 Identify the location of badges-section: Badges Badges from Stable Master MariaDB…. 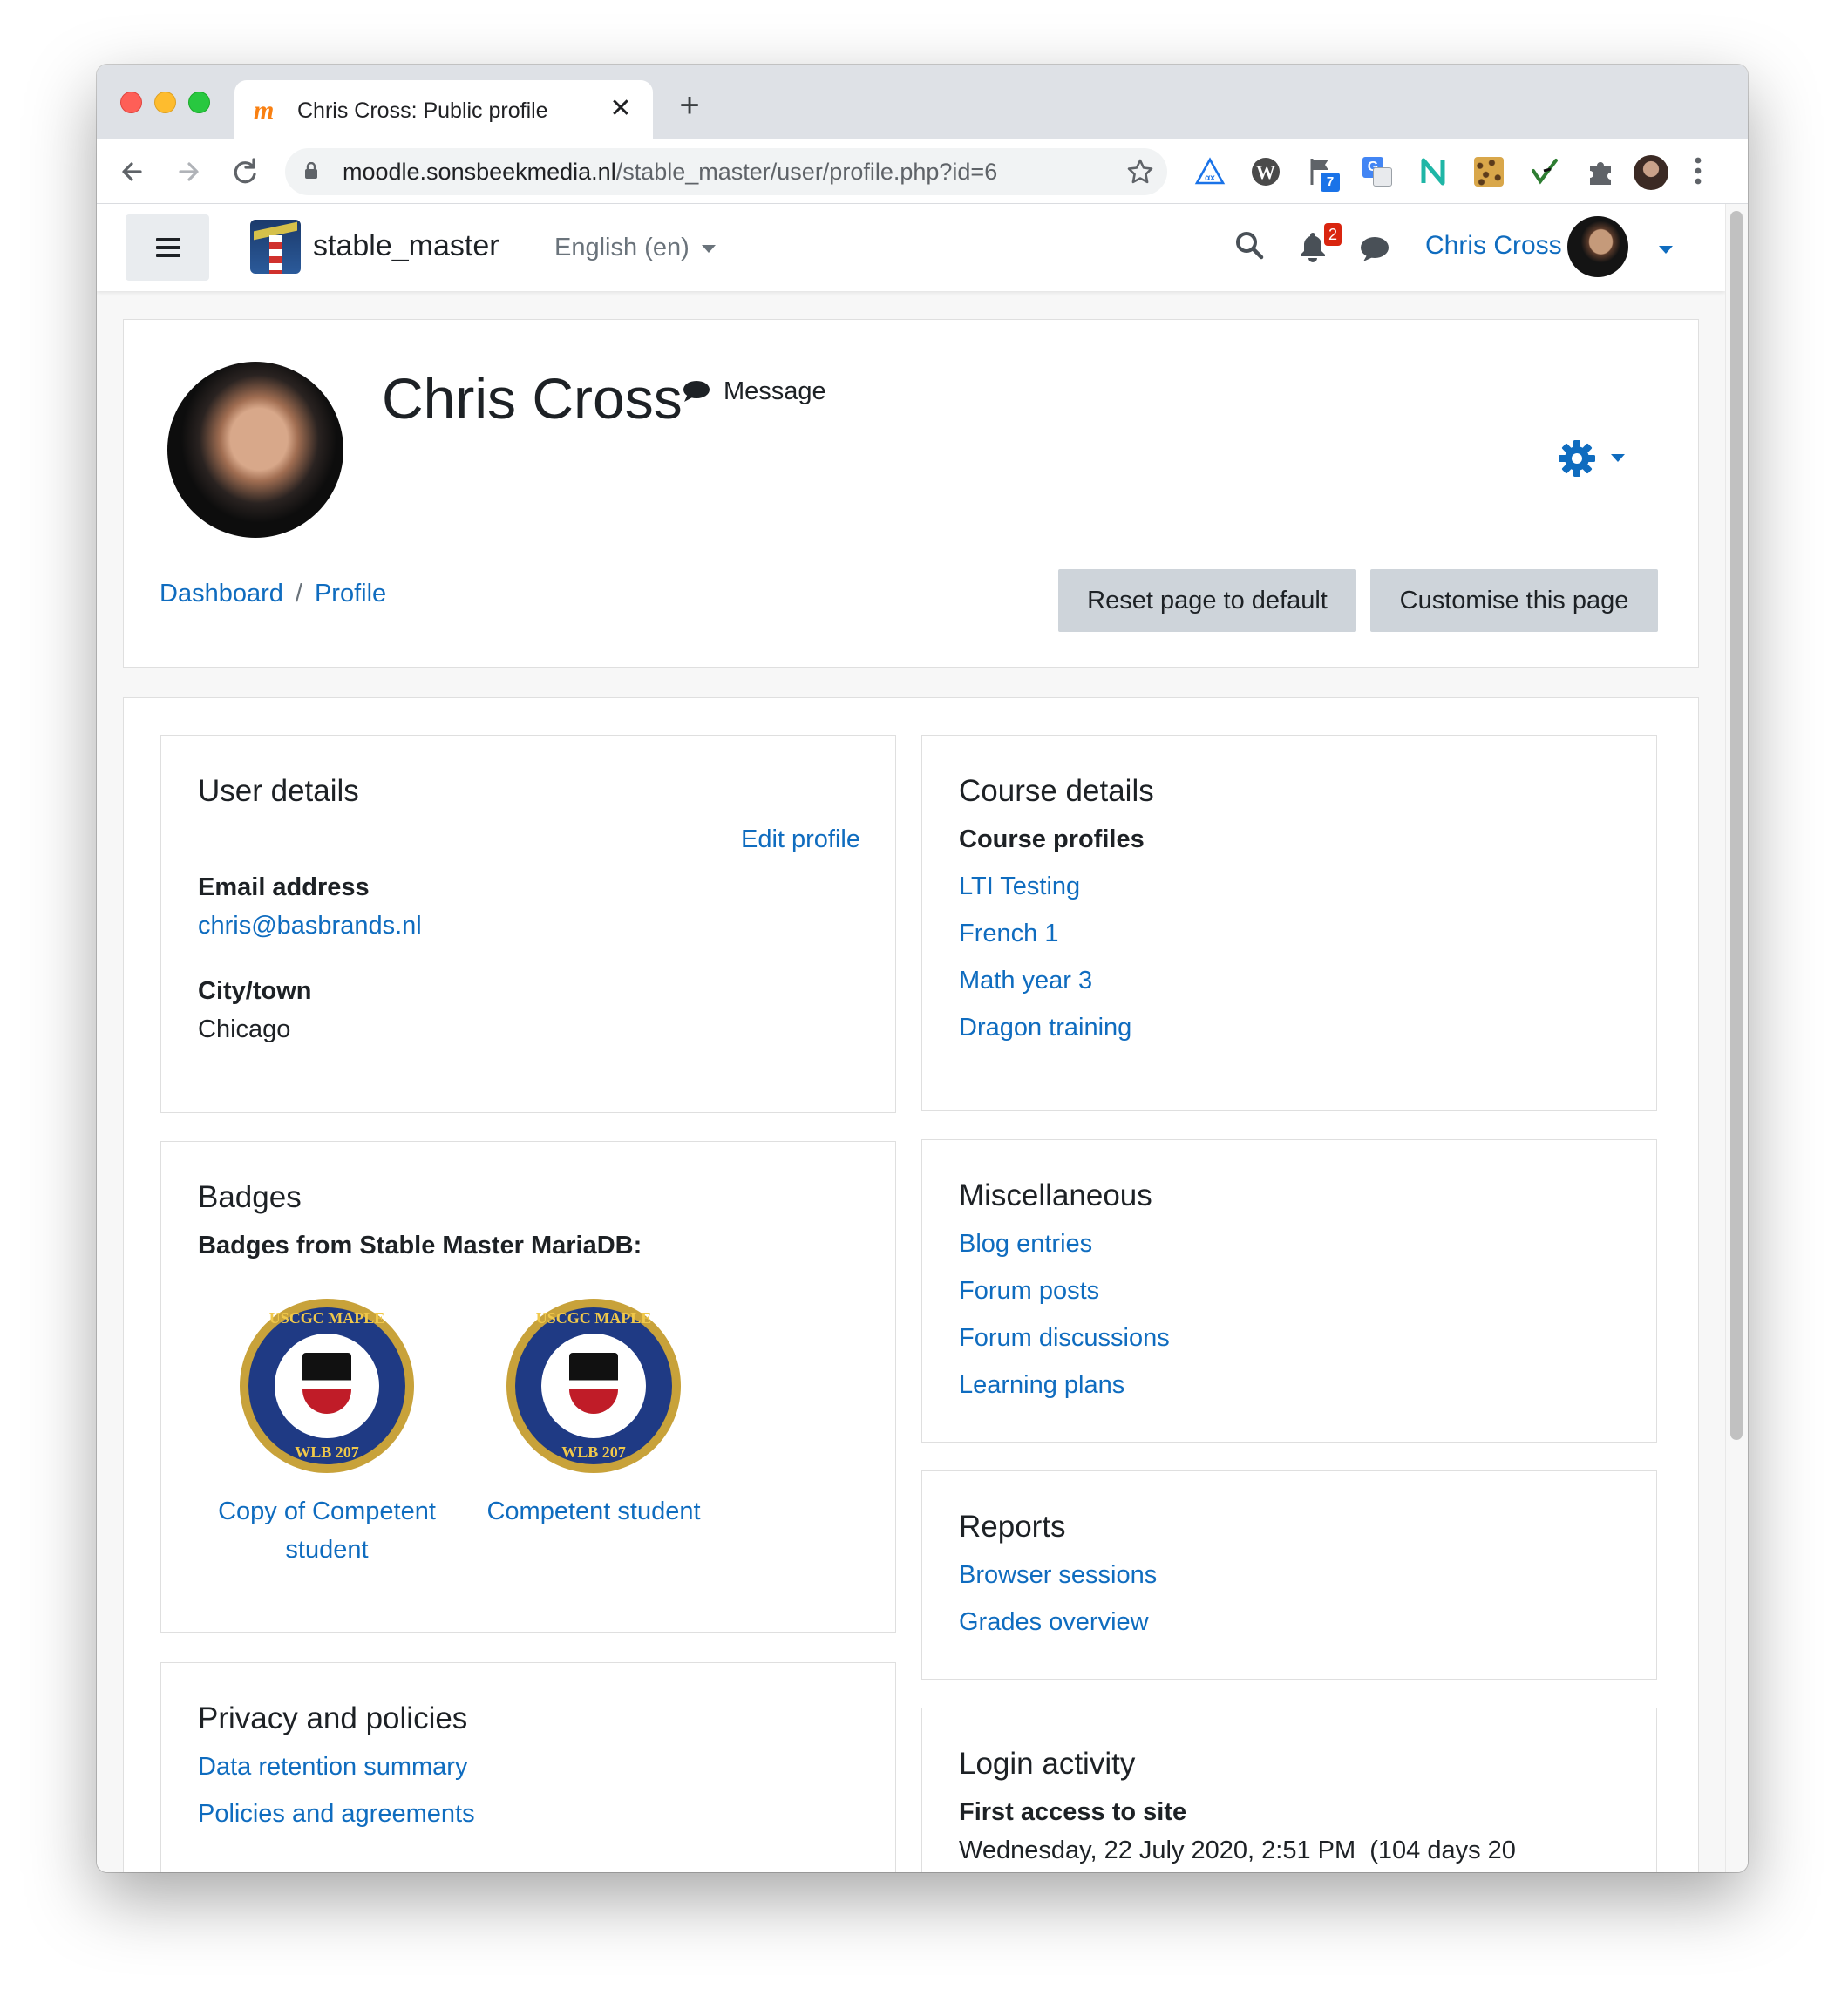
(528, 1387).